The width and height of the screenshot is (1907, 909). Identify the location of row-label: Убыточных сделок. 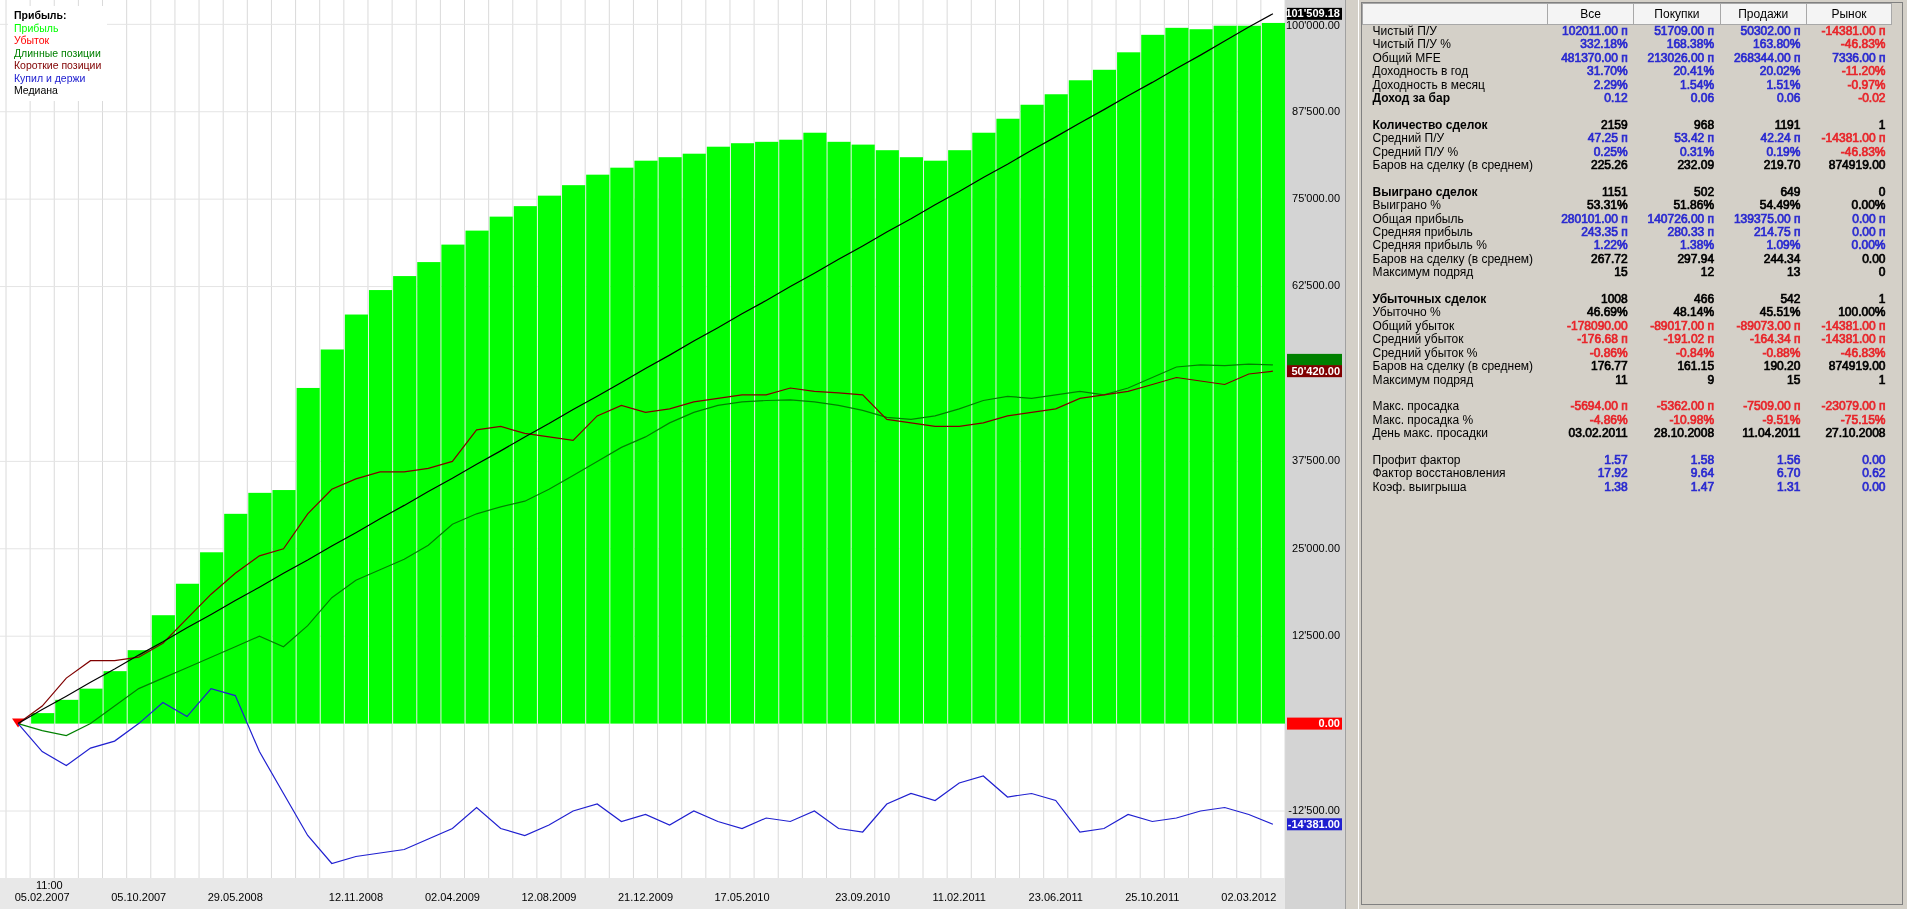
(1429, 300).